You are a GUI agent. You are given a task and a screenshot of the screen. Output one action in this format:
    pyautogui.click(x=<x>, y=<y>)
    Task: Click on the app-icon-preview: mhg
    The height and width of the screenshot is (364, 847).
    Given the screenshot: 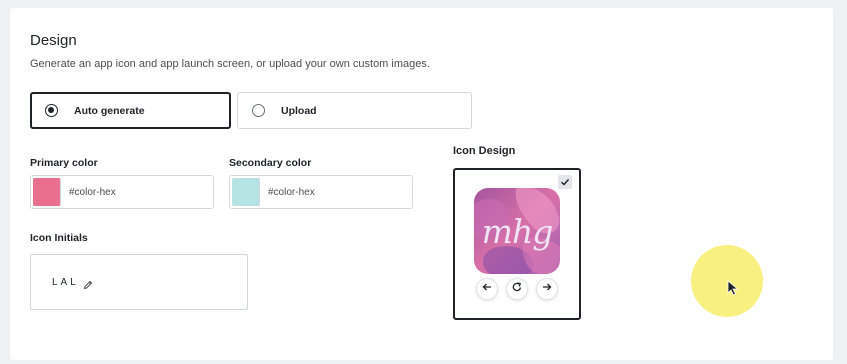 What is the action you would take?
    pyautogui.click(x=517, y=231)
    